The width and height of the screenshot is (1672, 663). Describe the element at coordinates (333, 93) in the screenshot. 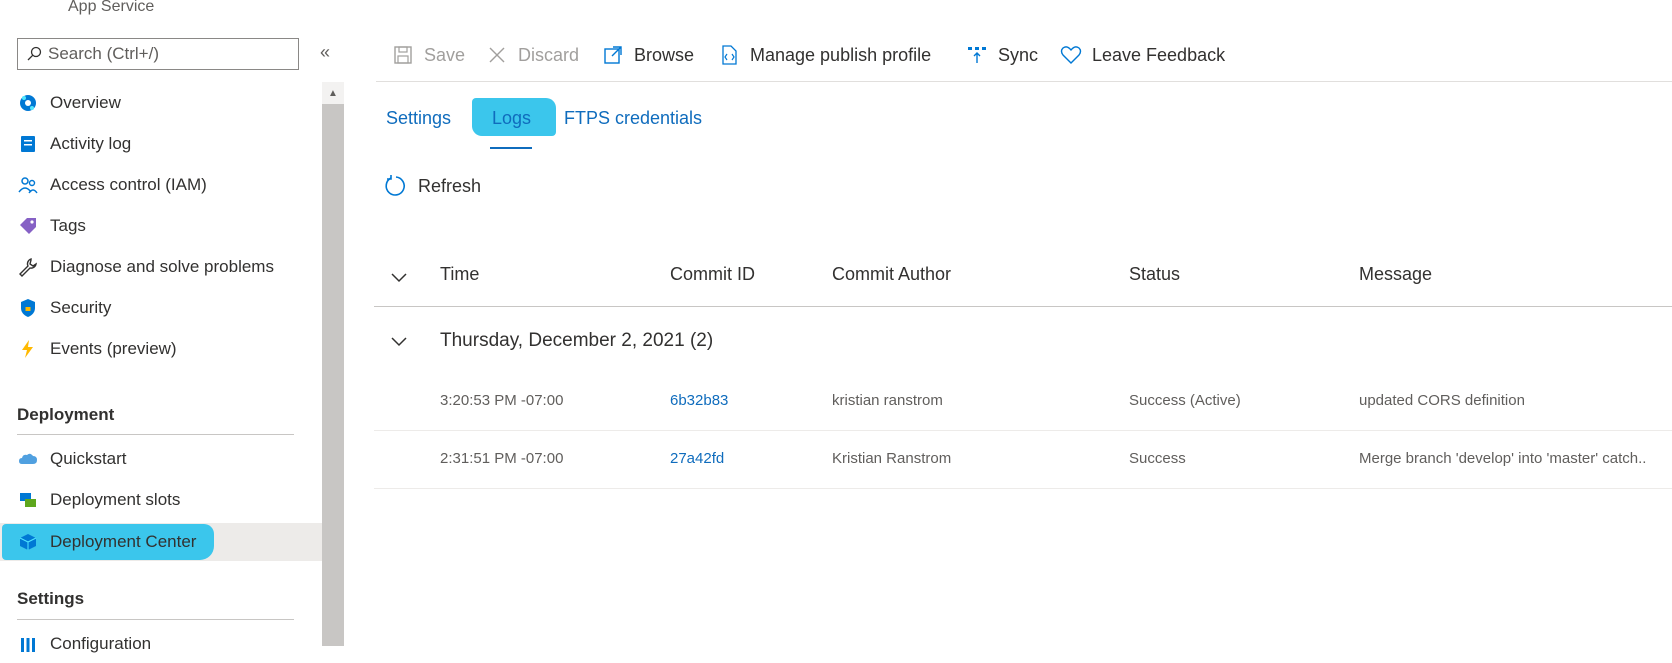

I see `scroll-up-arrow-icon: ▲` at that location.